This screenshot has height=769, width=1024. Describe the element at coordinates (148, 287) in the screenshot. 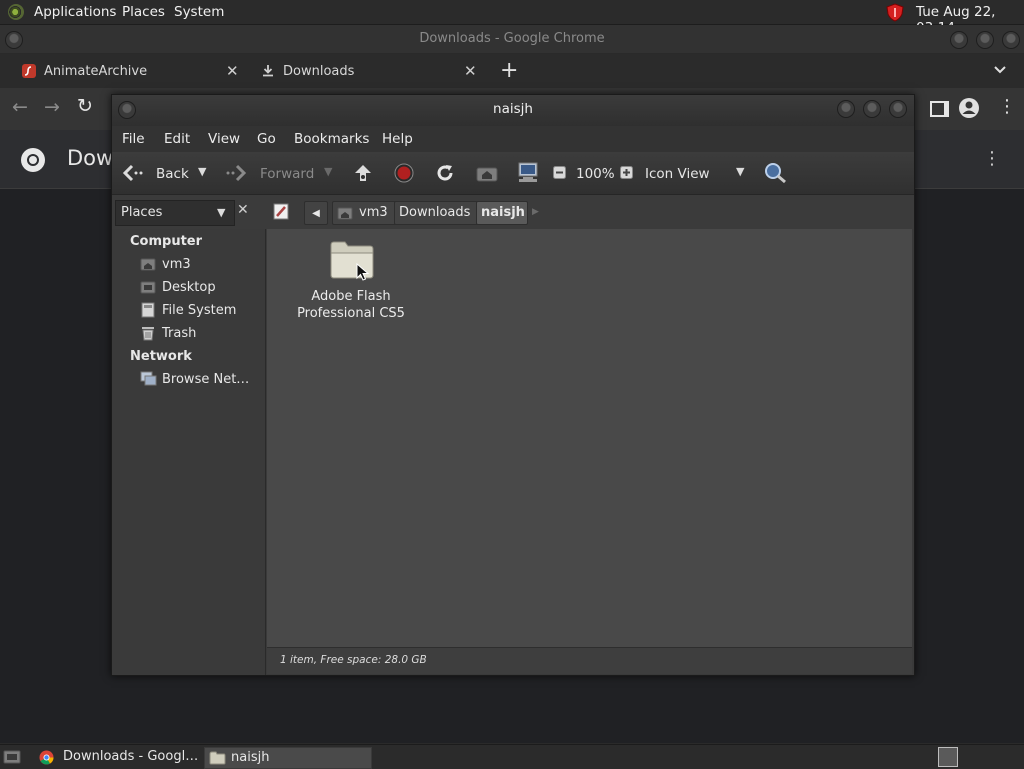

I see `desktop-folder-icon` at that location.